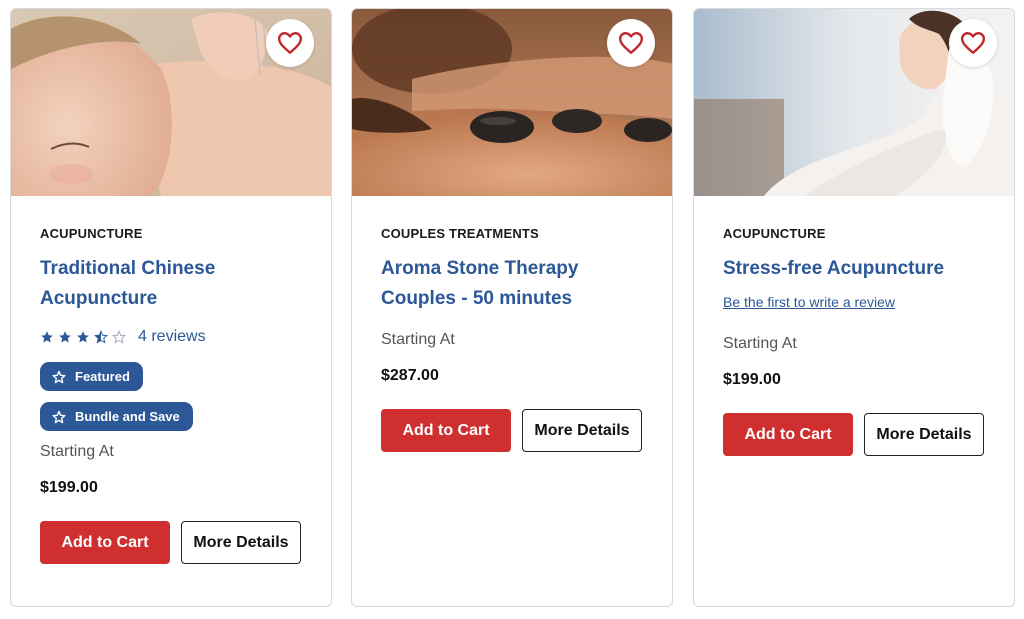  I want to click on rating-row: 4 reviews, so click(171, 337).